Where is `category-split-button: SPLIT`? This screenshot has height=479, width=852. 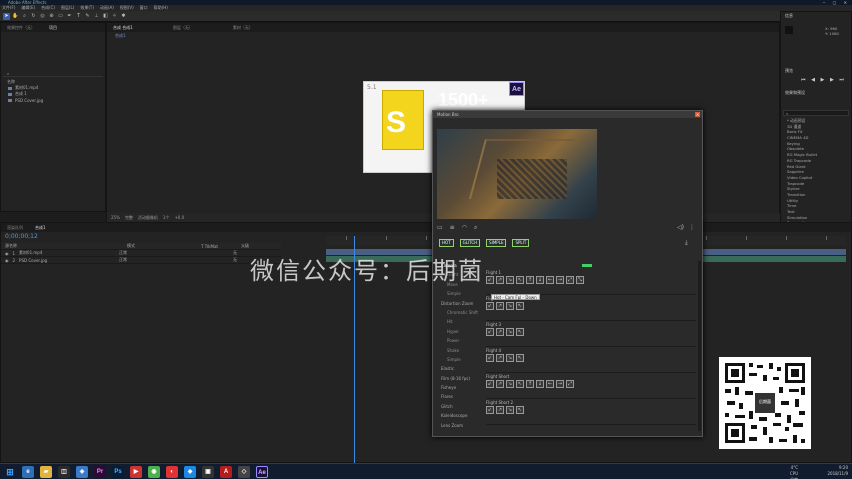 category-split-button: SPLIT is located at coordinates (521, 243).